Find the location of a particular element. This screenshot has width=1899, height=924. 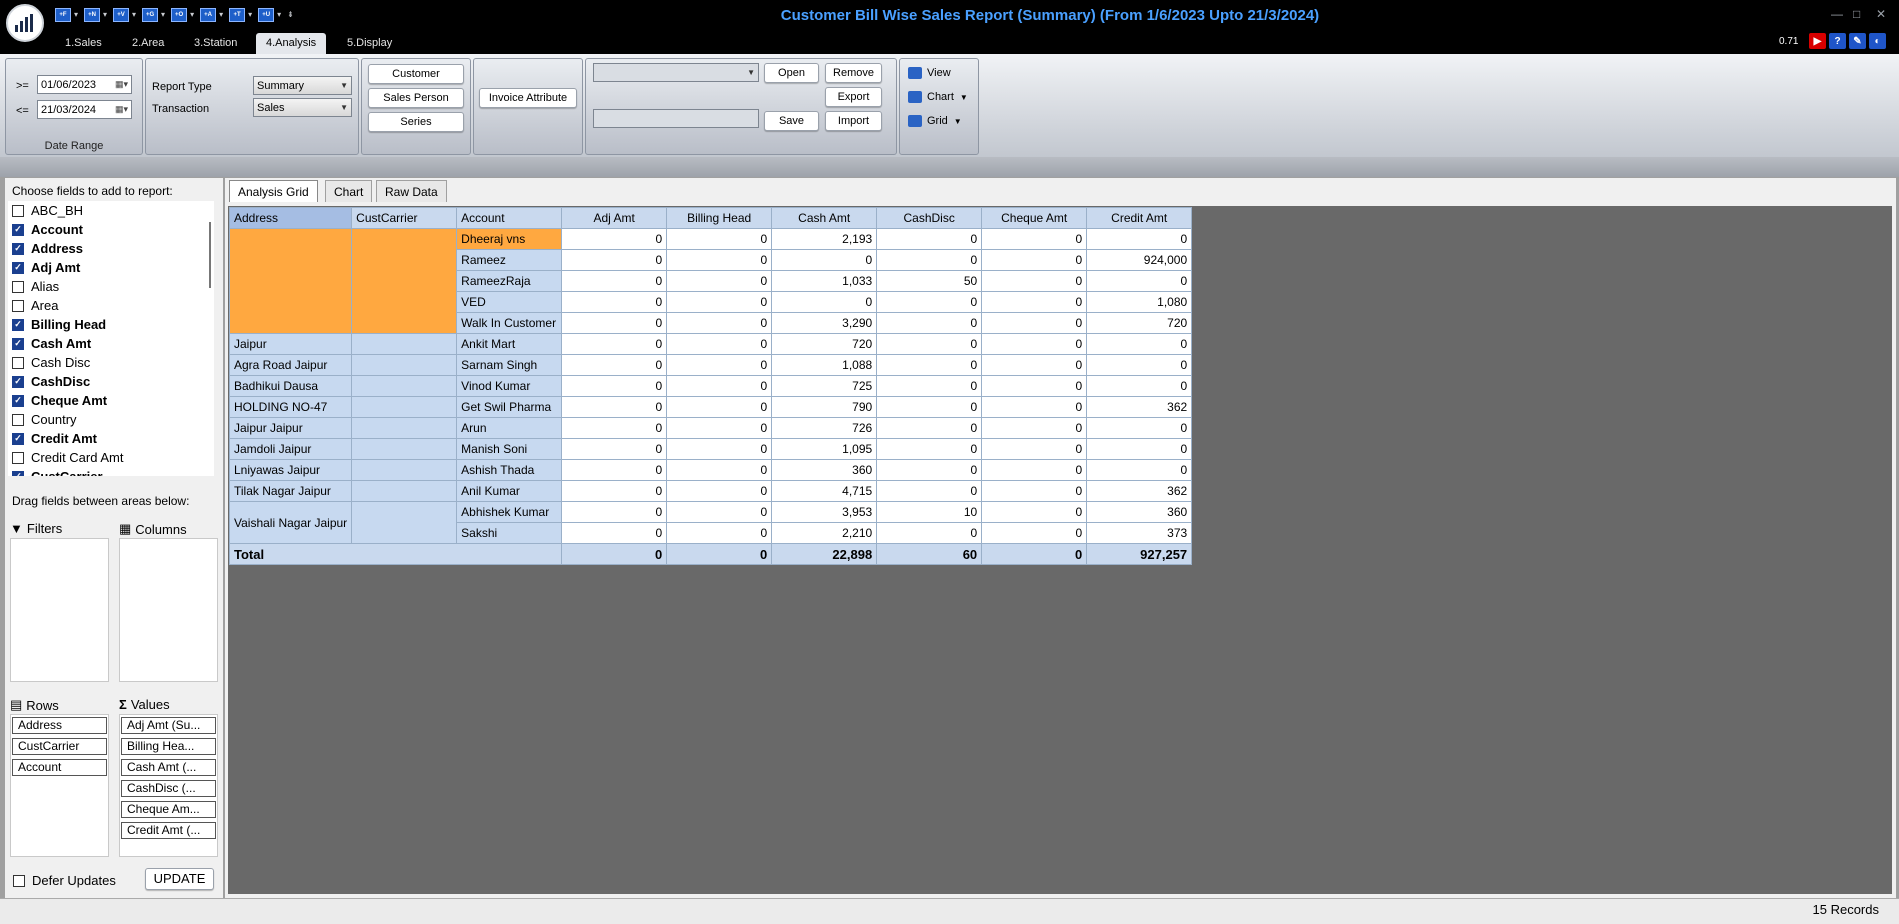

field-item: ✓ Cheque Amt is located at coordinates (111, 400).